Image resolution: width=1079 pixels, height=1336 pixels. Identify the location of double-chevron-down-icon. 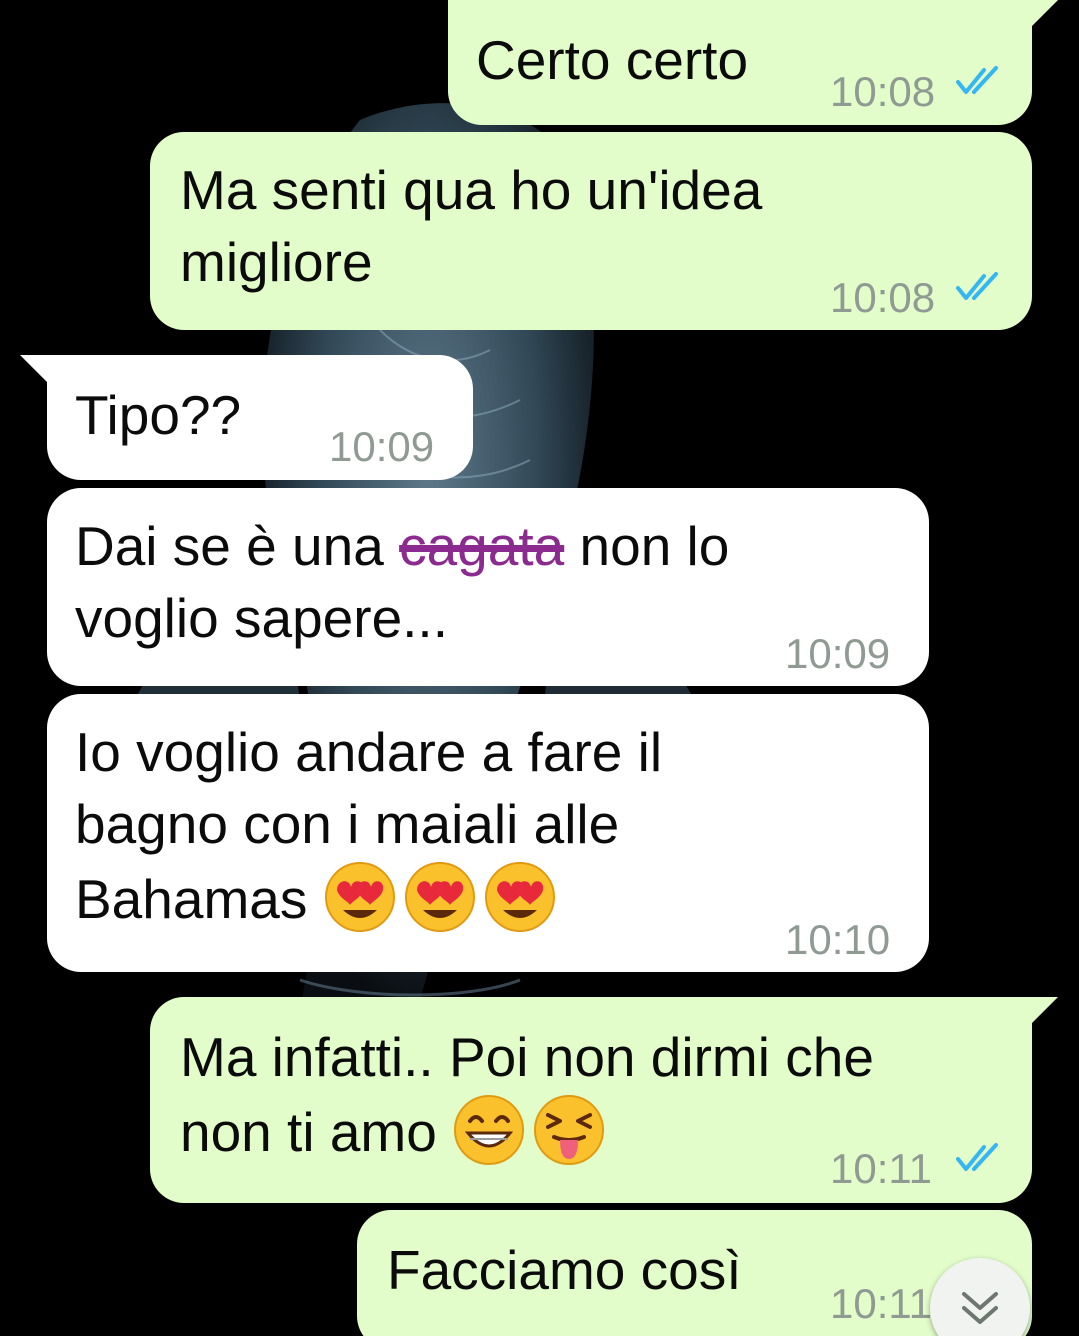
(980, 1308).